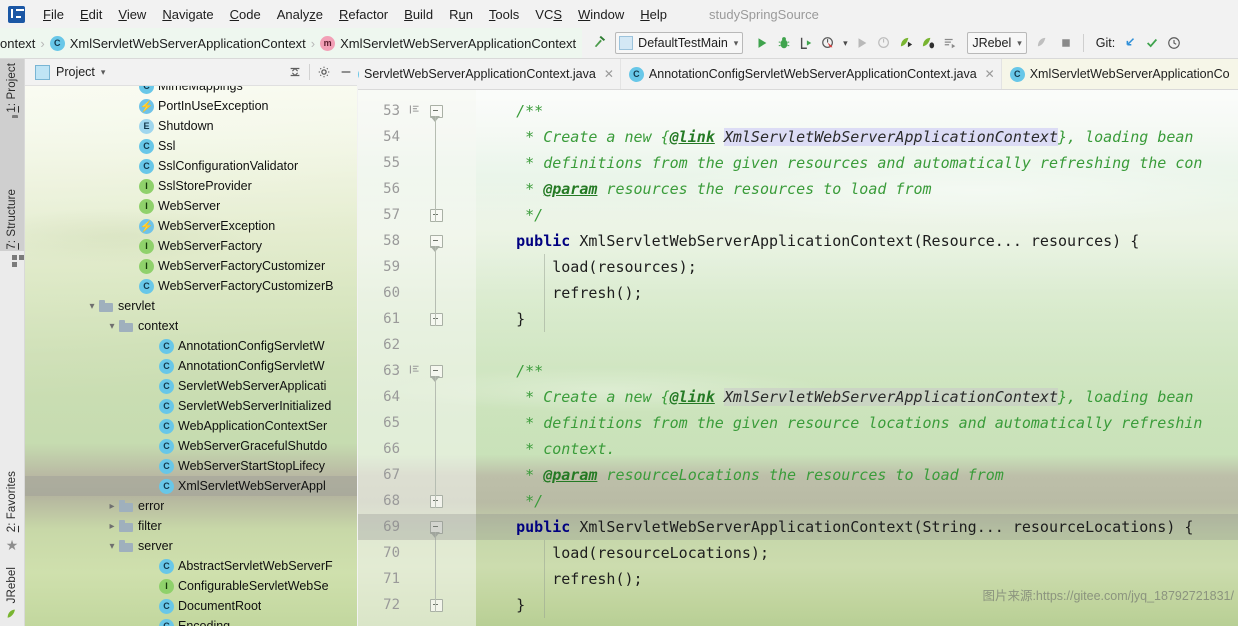 Image resolution: width=1238 pixels, height=626 pixels. What do you see at coordinates (191, 126) in the screenshot?
I see `tree-item: E Shutdown` at bounding box center [191, 126].